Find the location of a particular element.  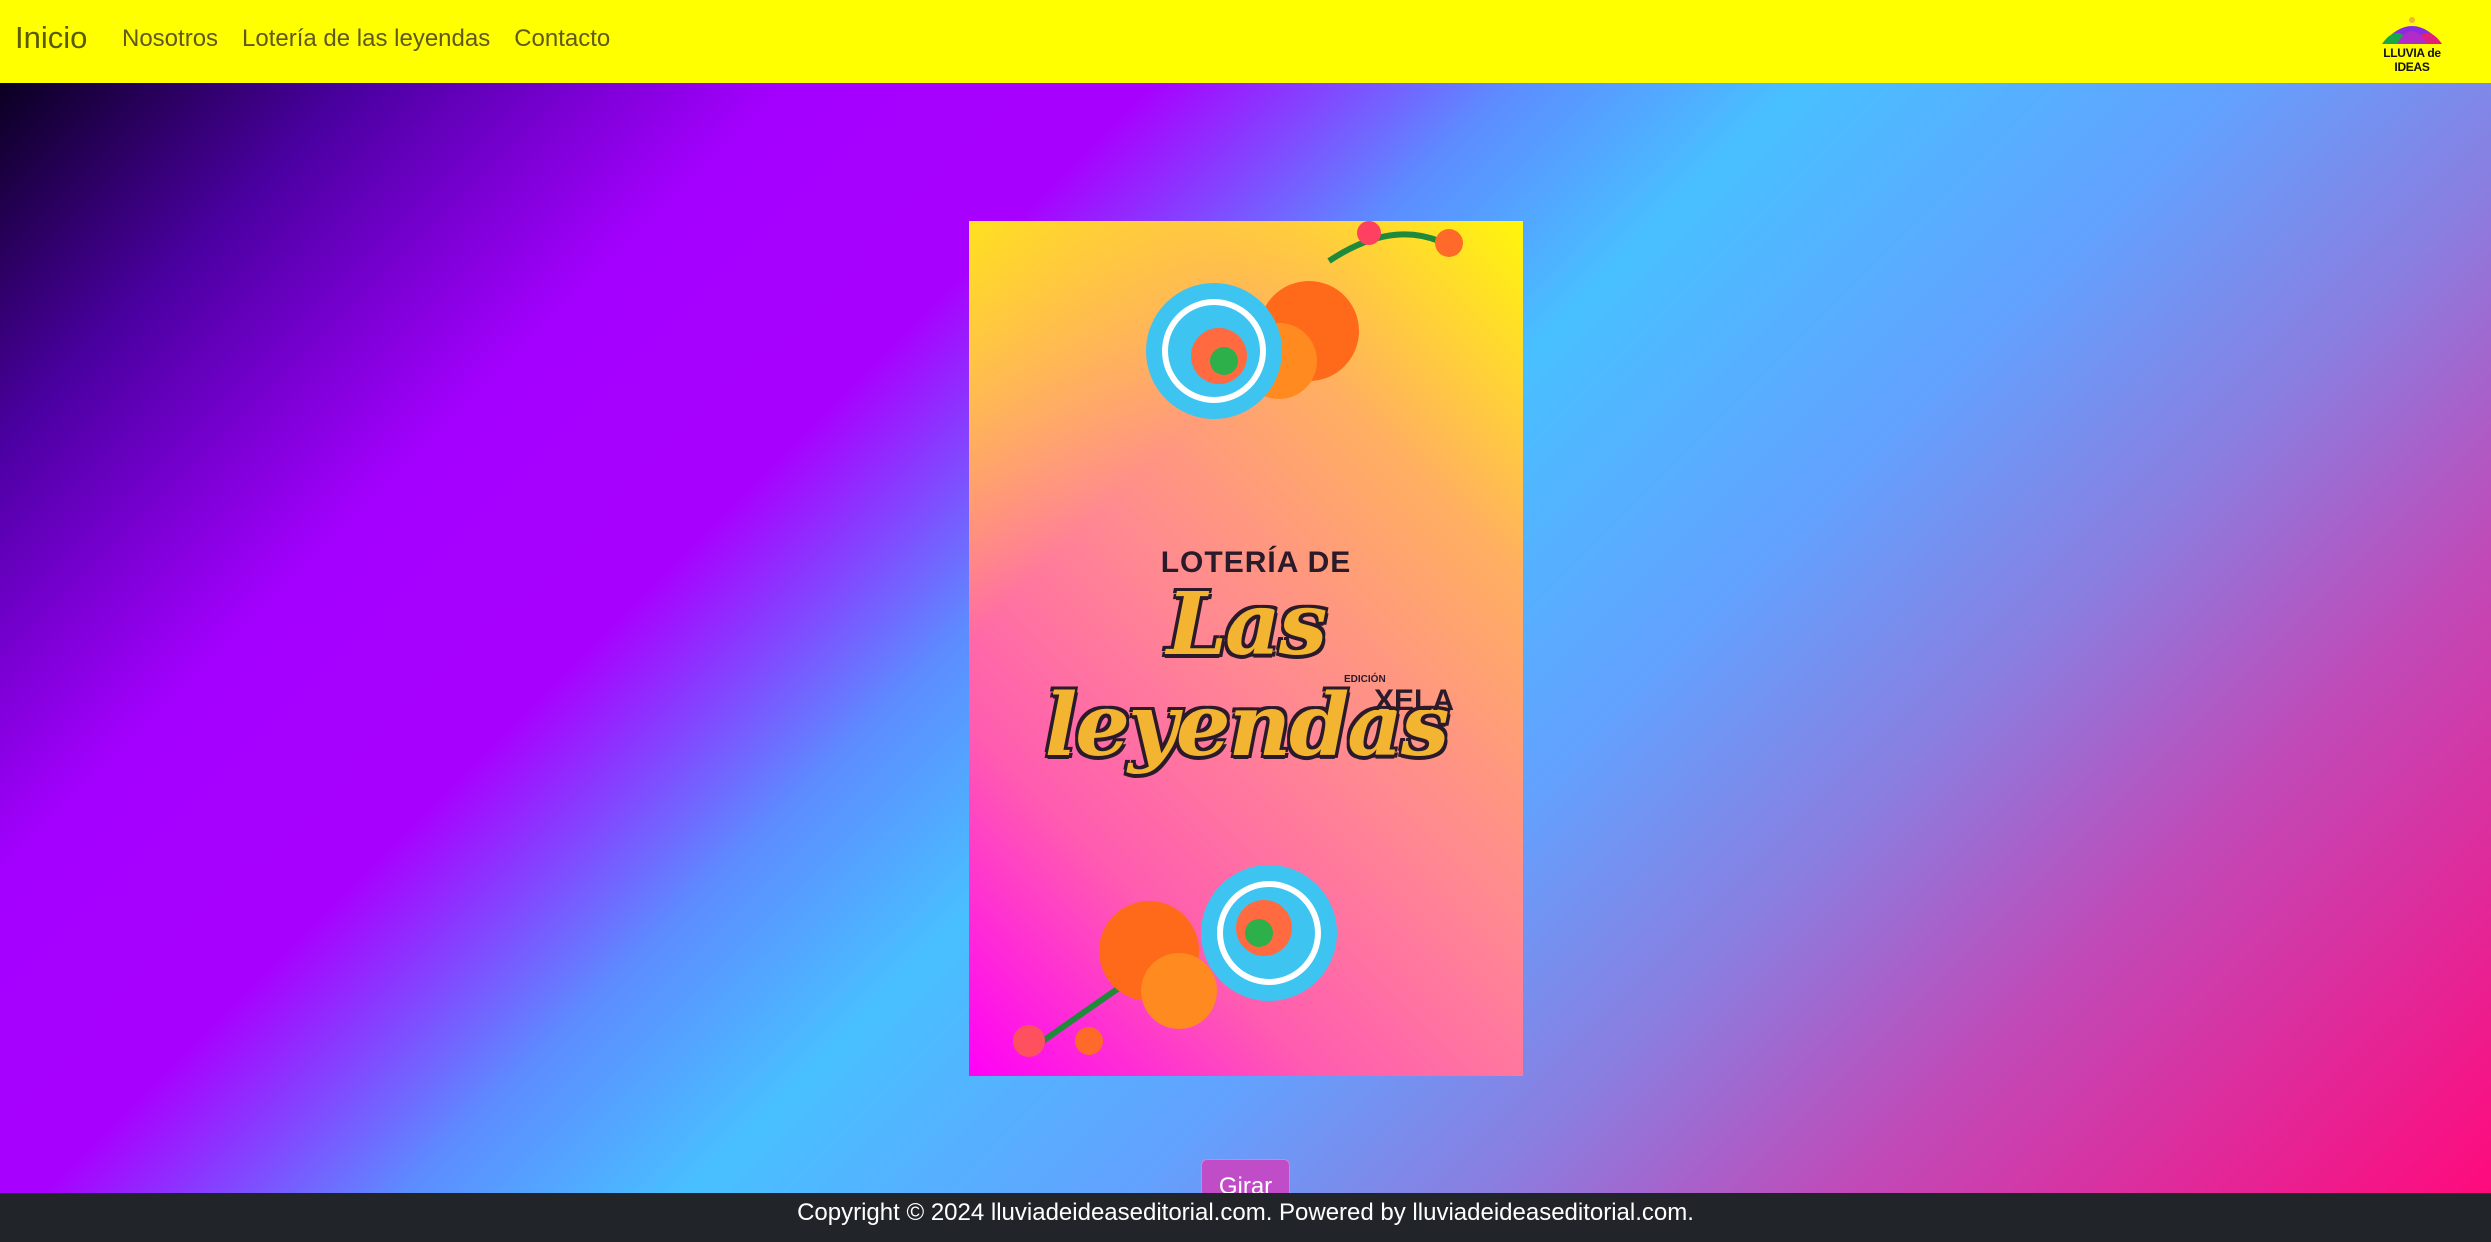

flower-bottom-icon is located at coordinates (1175, 961).